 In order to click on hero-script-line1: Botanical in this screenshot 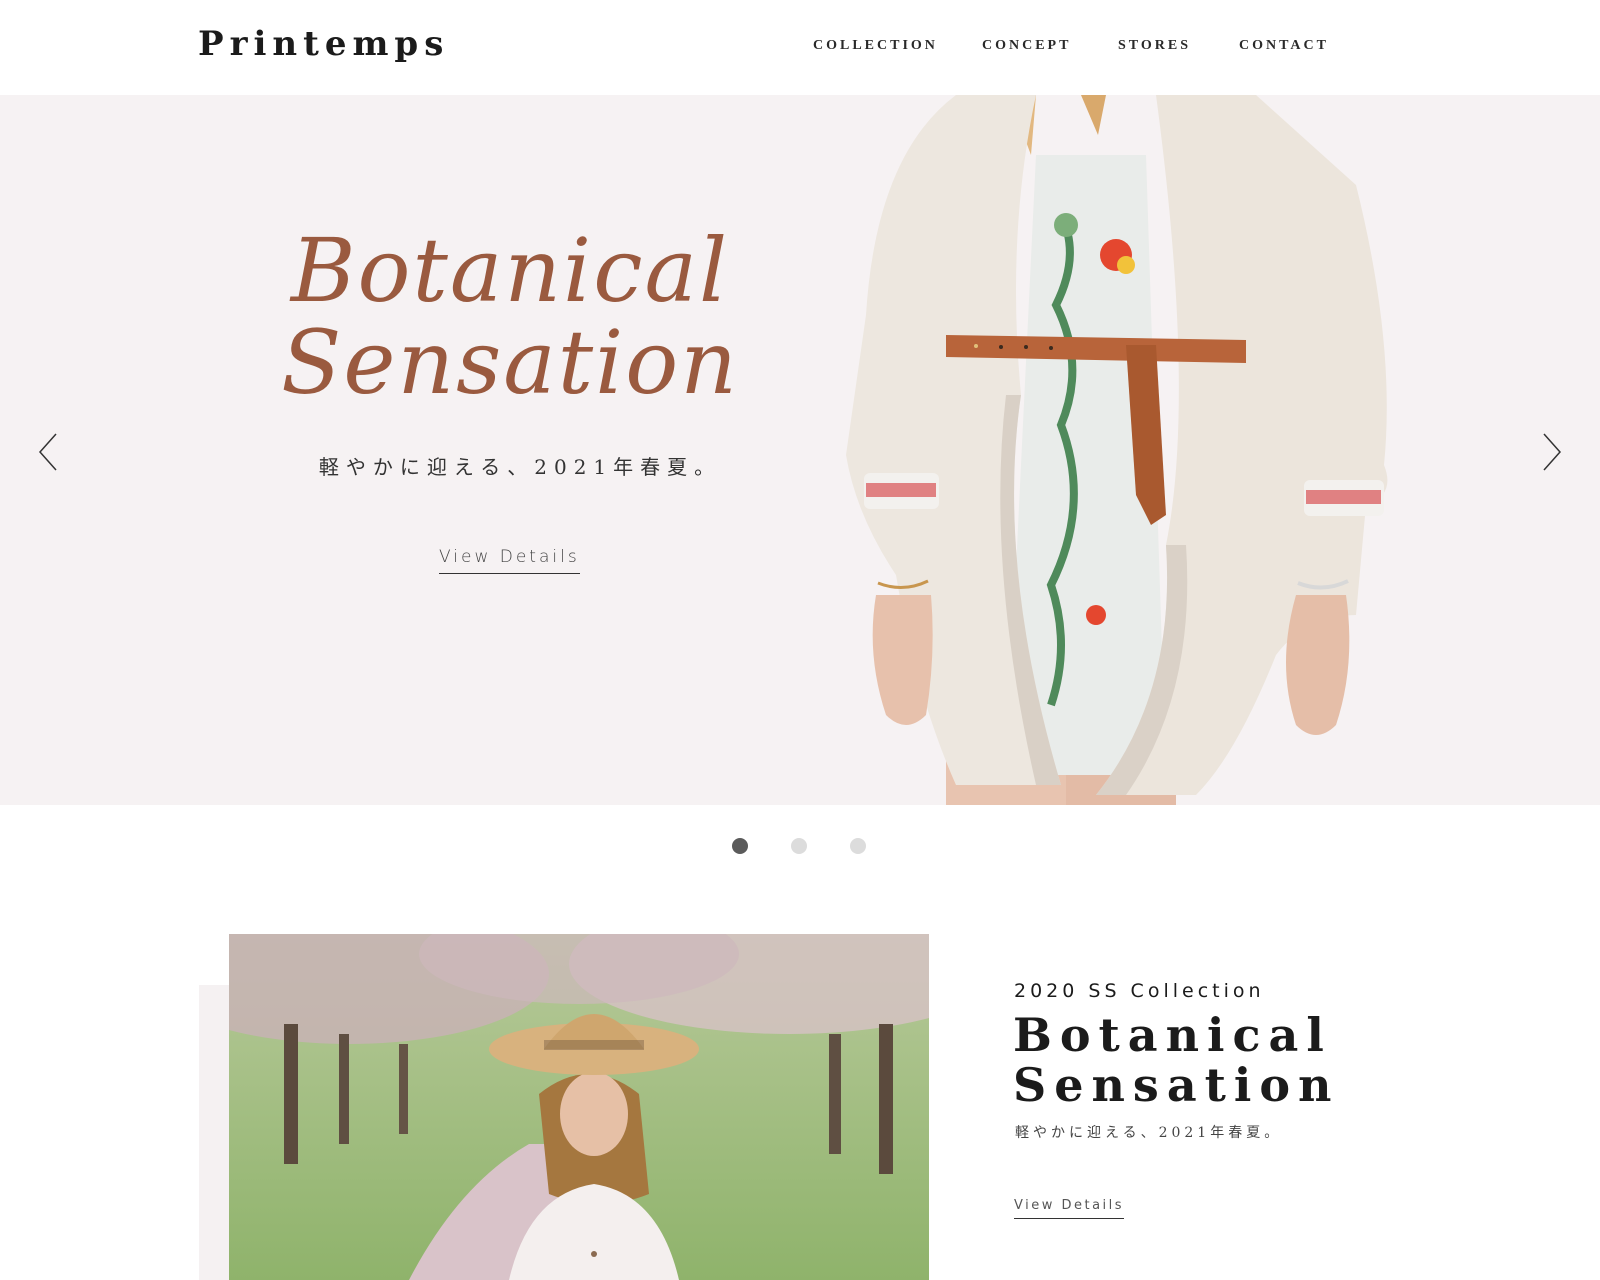, I will do `click(510, 270)`.